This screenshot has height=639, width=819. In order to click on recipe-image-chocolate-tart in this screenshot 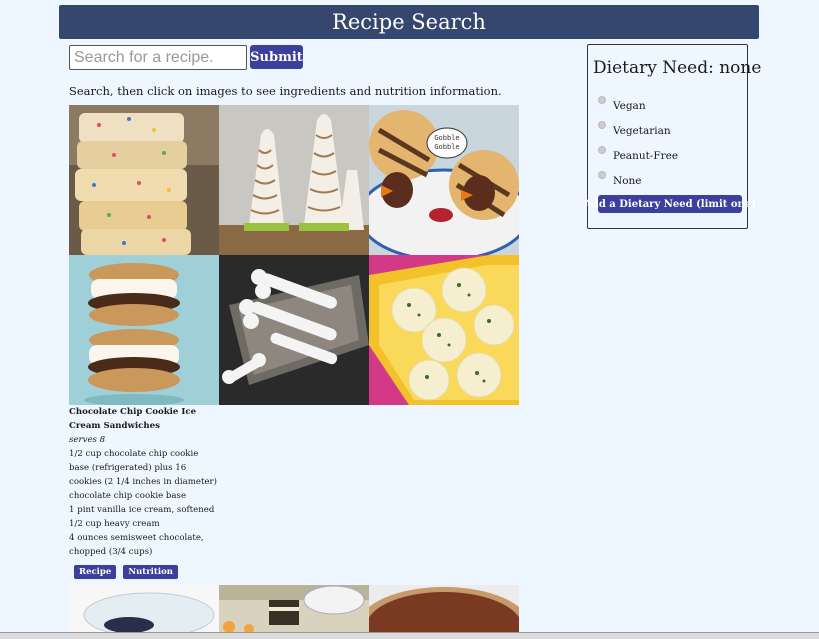, I will do `click(444, 610)`.